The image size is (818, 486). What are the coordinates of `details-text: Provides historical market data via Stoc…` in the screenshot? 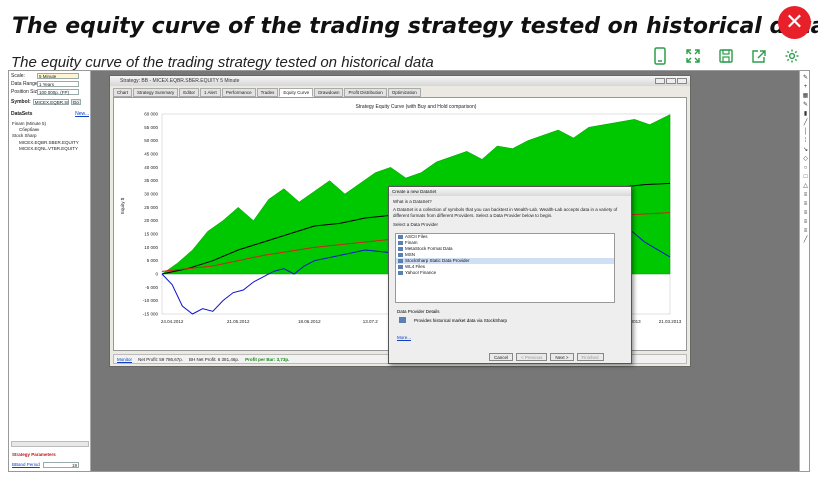 It's located at (461, 320).